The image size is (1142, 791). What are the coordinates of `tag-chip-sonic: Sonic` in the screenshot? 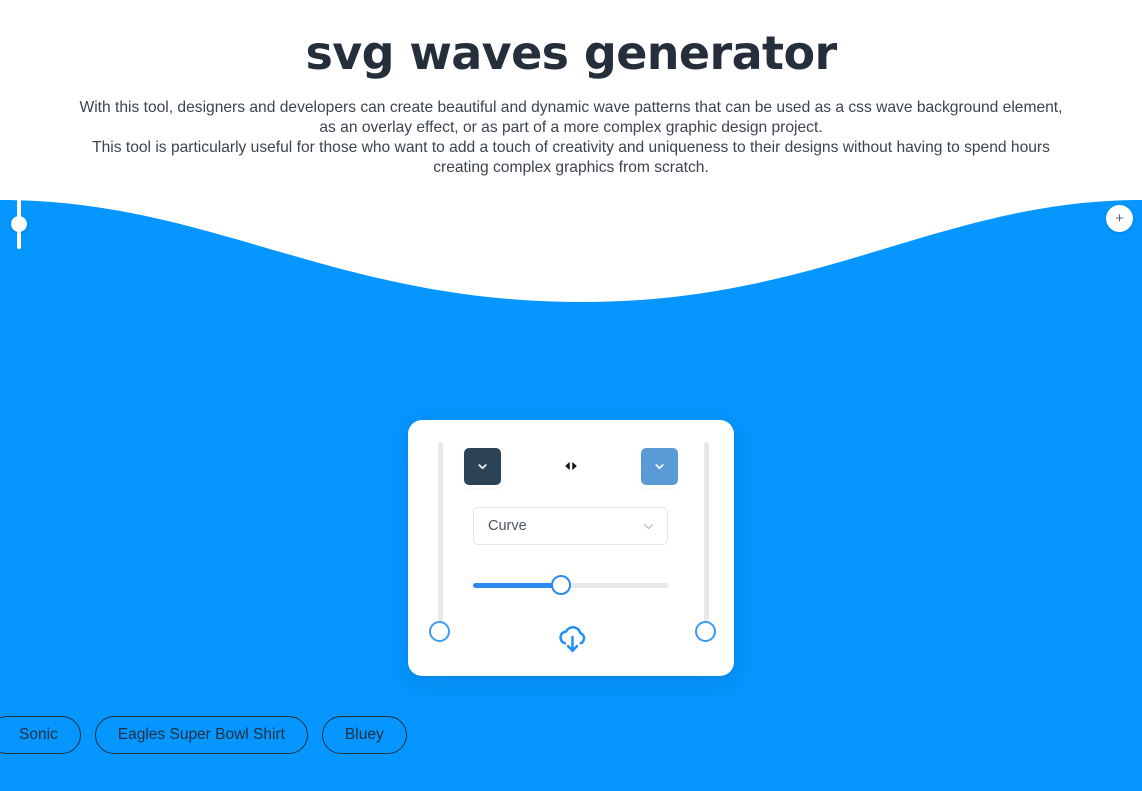 It's located at (40, 735).